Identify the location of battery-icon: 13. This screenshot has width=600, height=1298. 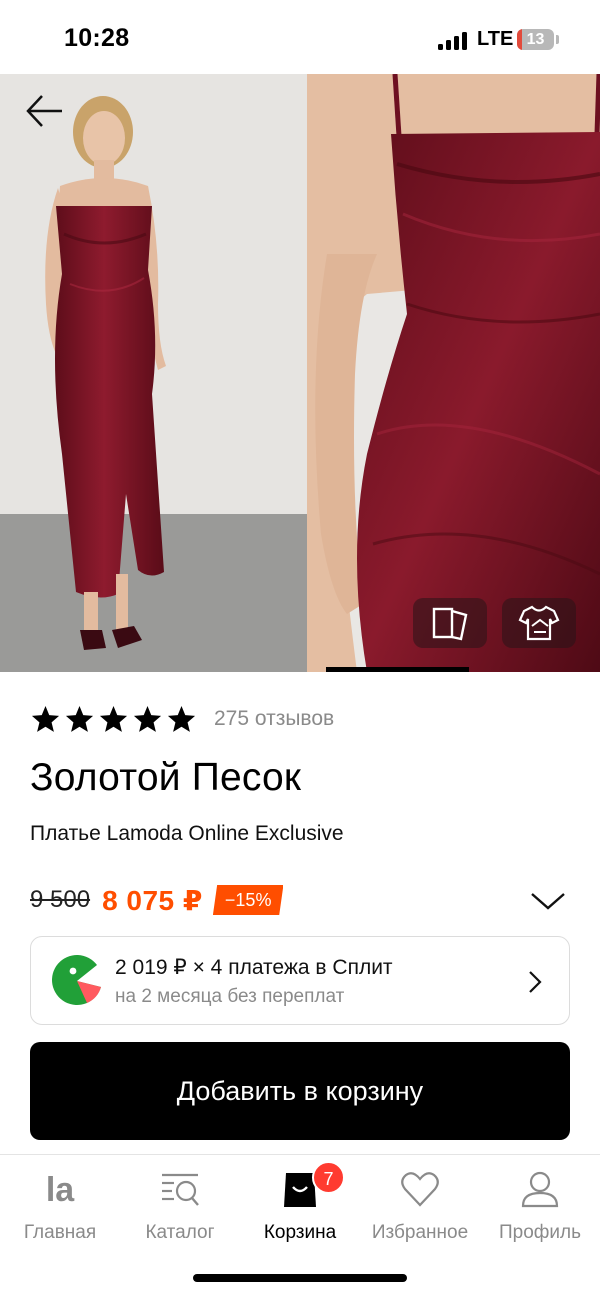
(535, 39).